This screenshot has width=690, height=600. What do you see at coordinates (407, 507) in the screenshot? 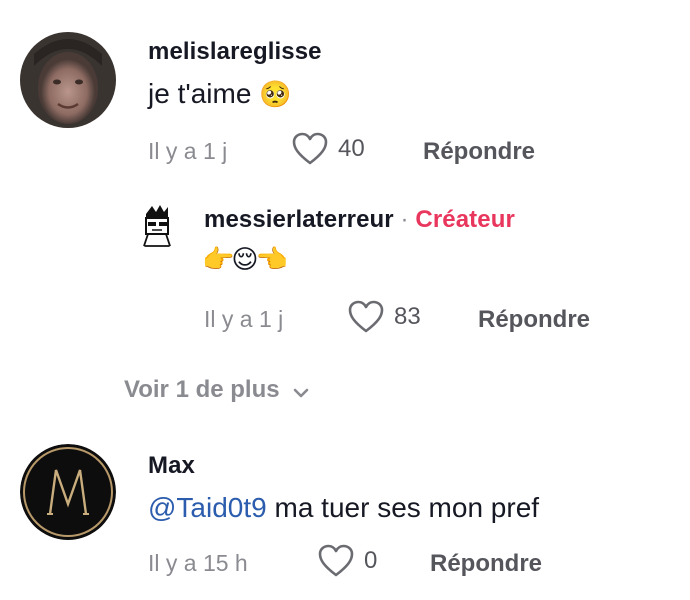
I see `comment-body: ma tuer ses mon pref` at bounding box center [407, 507].